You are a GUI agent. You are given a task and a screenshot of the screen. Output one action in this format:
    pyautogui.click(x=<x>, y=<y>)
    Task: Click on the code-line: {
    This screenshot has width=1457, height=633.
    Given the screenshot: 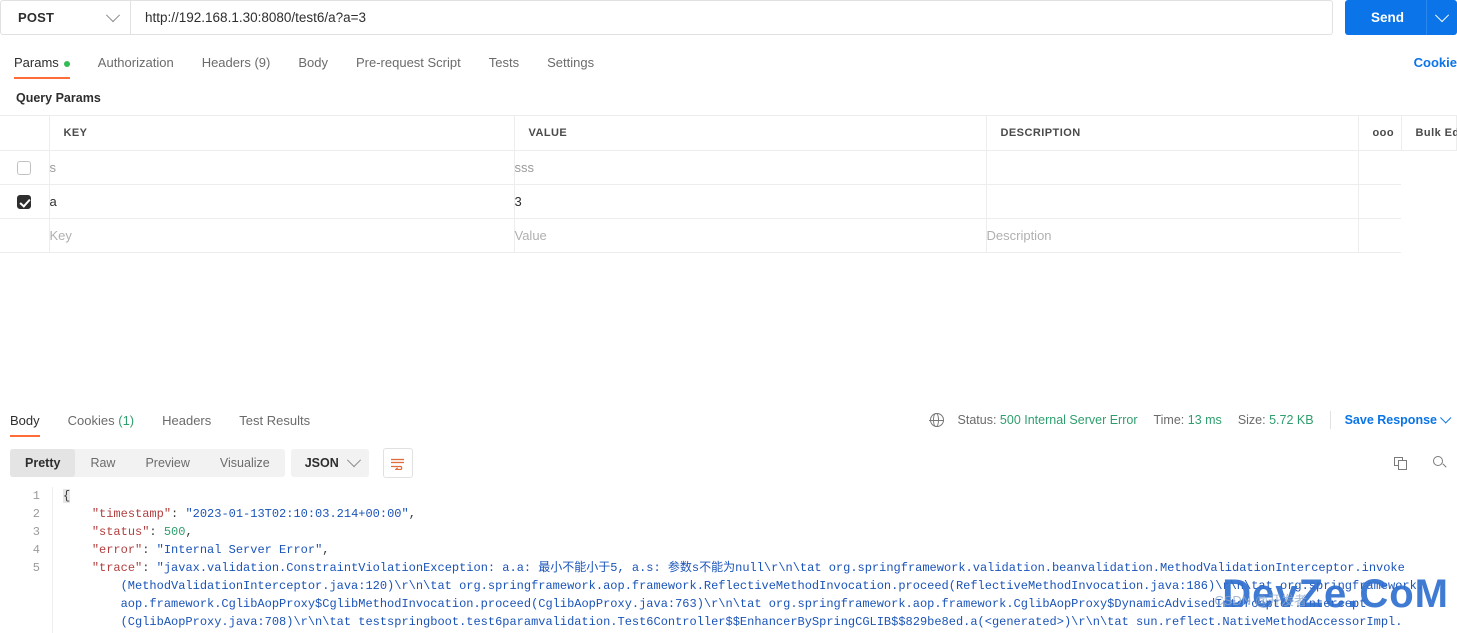 What is the action you would take?
    pyautogui.click(x=760, y=496)
    